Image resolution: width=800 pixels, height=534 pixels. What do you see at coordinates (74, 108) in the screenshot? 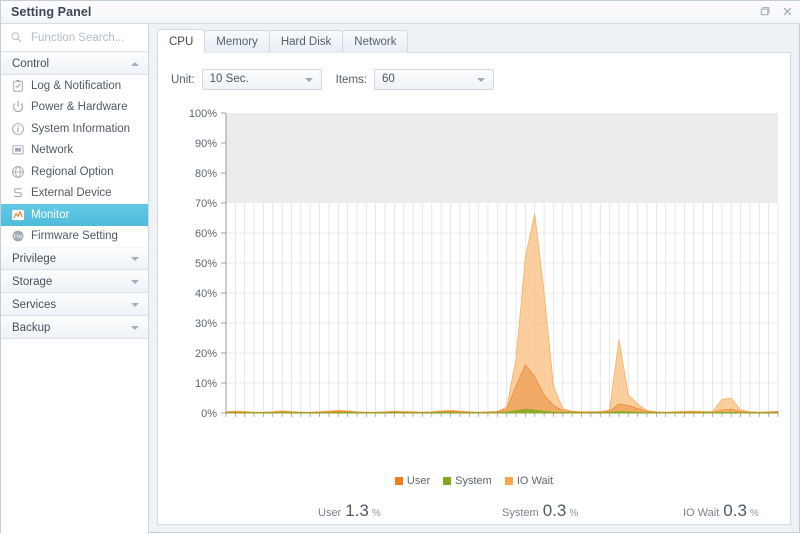
I see `sidebar-item-power-hardware: Power & Hardware` at bounding box center [74, 108].